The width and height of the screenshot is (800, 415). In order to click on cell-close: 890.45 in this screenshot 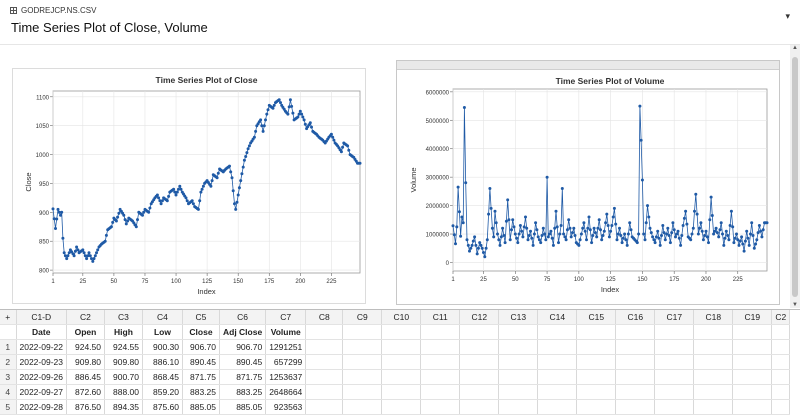, I will do `click(201, 362)`.